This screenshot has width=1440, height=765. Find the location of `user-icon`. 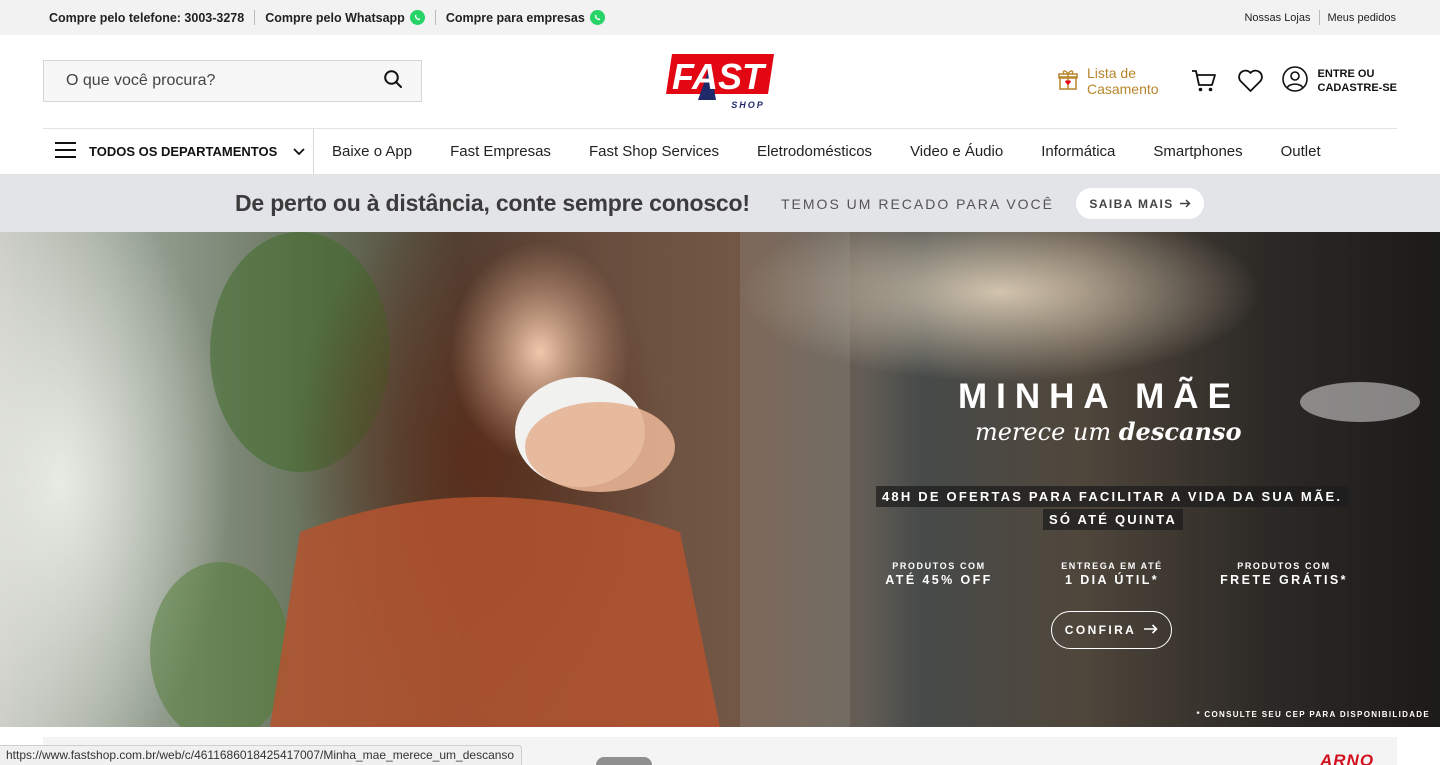

user-icon is located at coordinates (1294, 81).